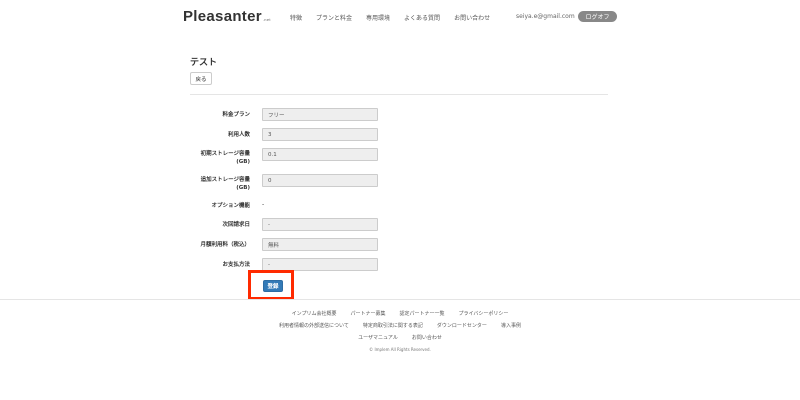 This screenshot has height=400, width=800. Describe the element at coordinates (230, 206) in the screenshot. I see `option-label: オプション機能` at that location.